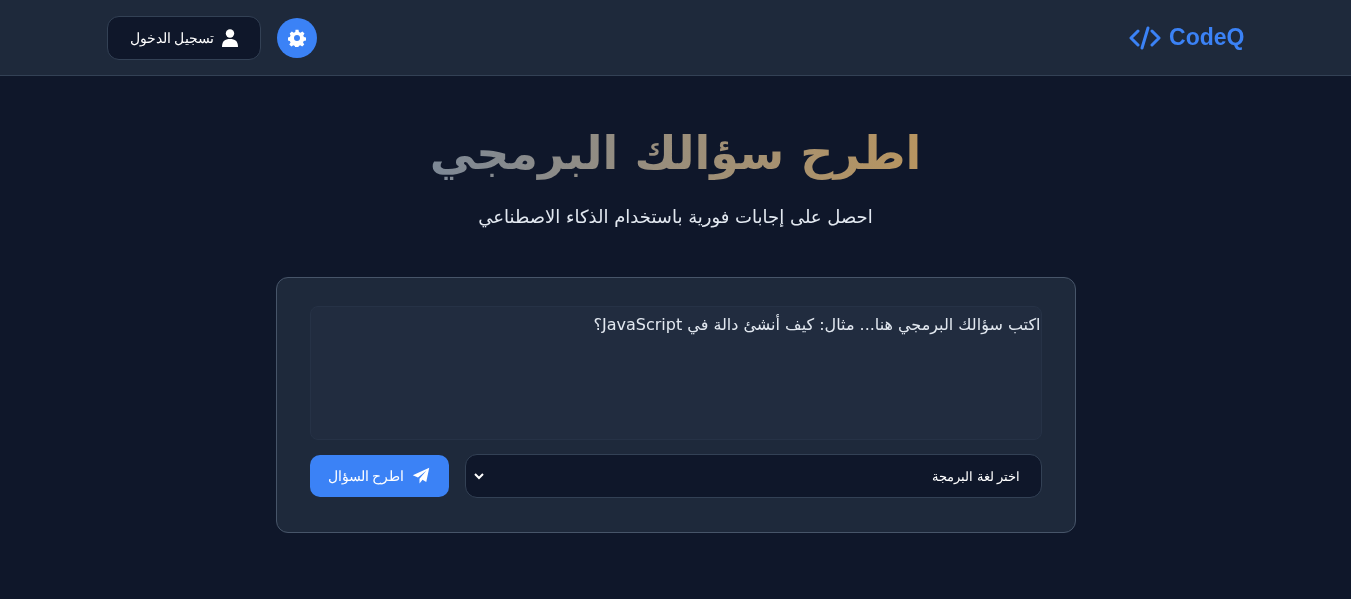 The width and height of the screenshot is (1366, 599). I want to click on settings-icon, so click(297, 37).